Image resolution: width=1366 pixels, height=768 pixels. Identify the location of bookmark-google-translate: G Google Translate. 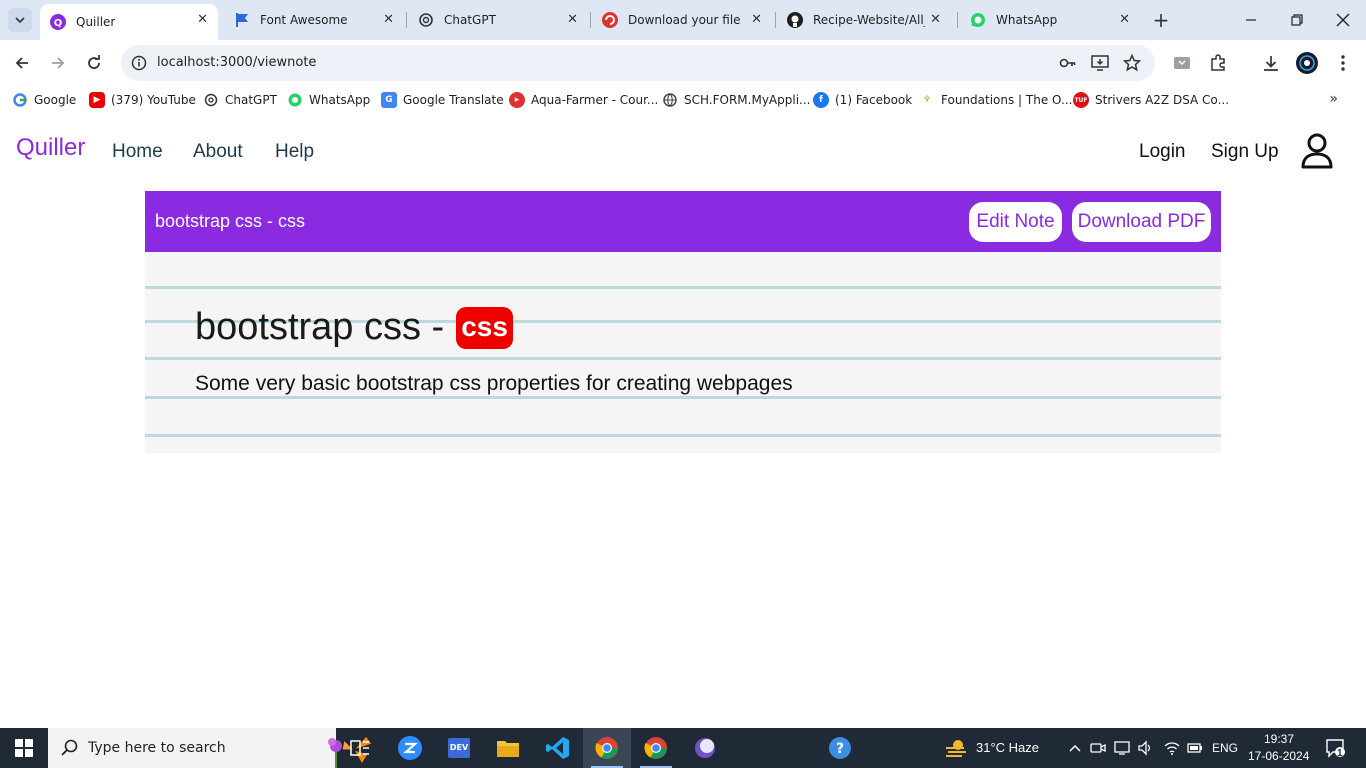
(442, 100).